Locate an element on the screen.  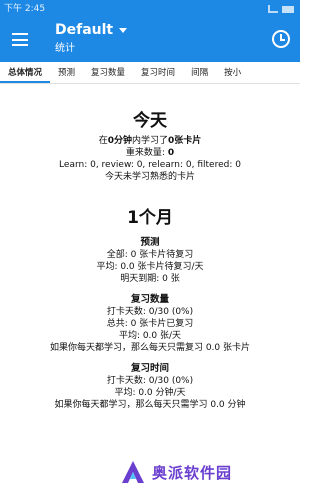
signal-icon is located at coordinates (273, 9).